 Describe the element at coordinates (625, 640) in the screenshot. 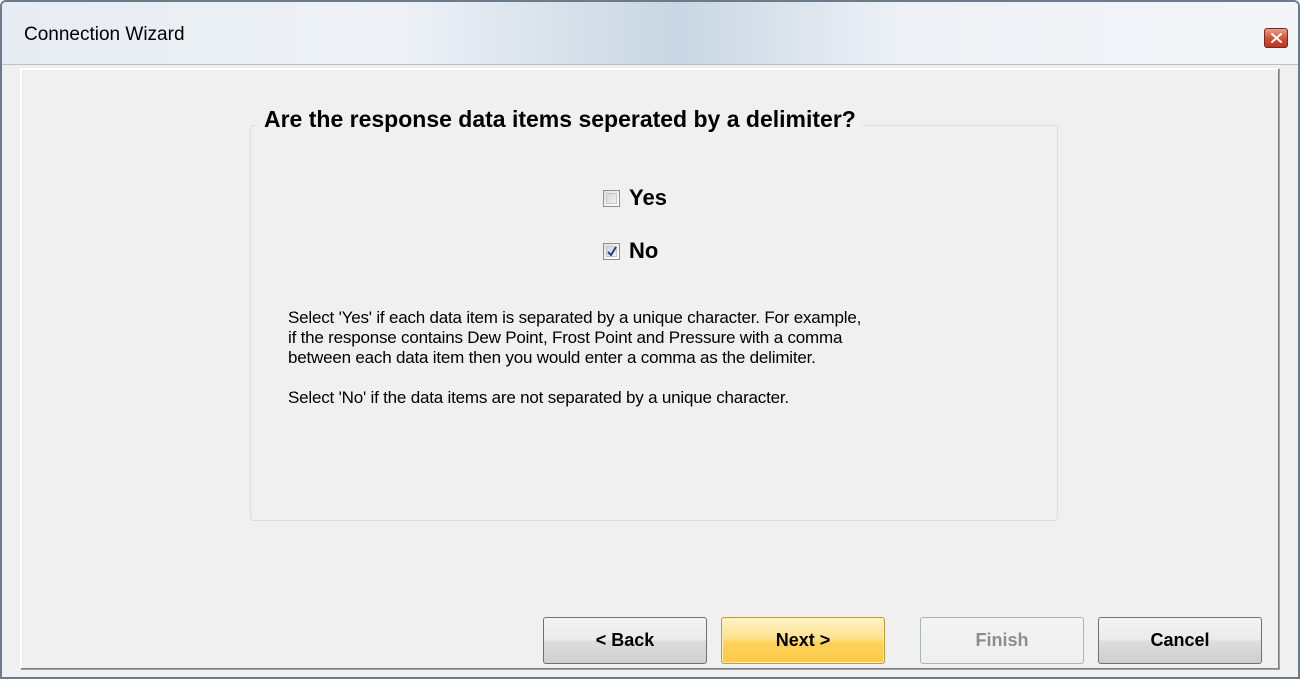

I see `back-button: < Back` at that location.